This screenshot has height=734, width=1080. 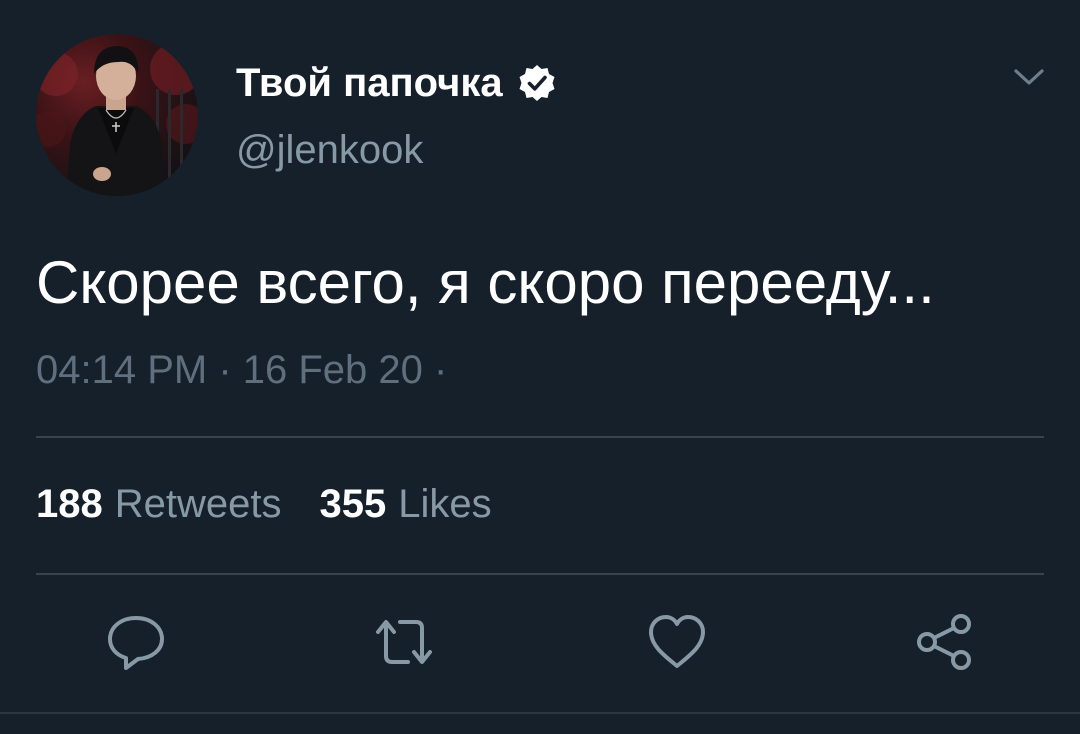 I want to click on engagement-stats: 188 Retweets 355 Likes, so click(x=264, y=504).